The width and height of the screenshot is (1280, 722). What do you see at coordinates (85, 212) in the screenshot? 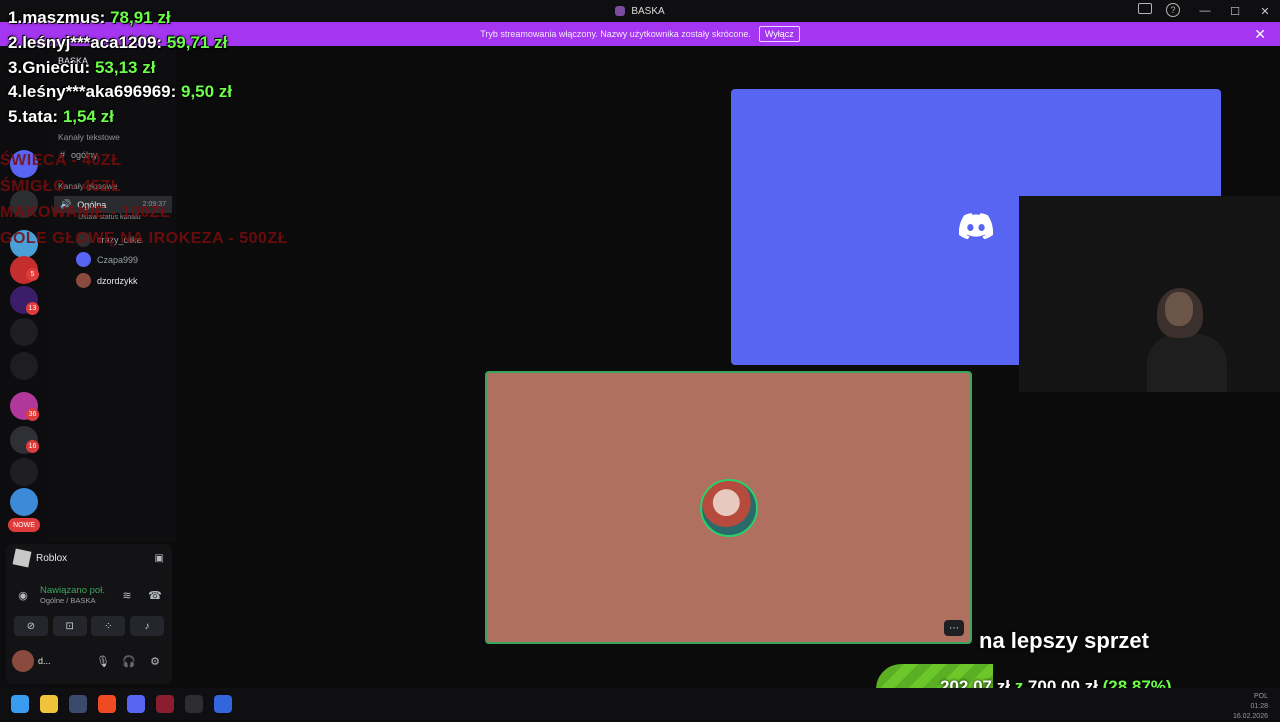
I see `goal-item: MAKOWANIE - 100ZŁ` at bounding box center [85, 212].